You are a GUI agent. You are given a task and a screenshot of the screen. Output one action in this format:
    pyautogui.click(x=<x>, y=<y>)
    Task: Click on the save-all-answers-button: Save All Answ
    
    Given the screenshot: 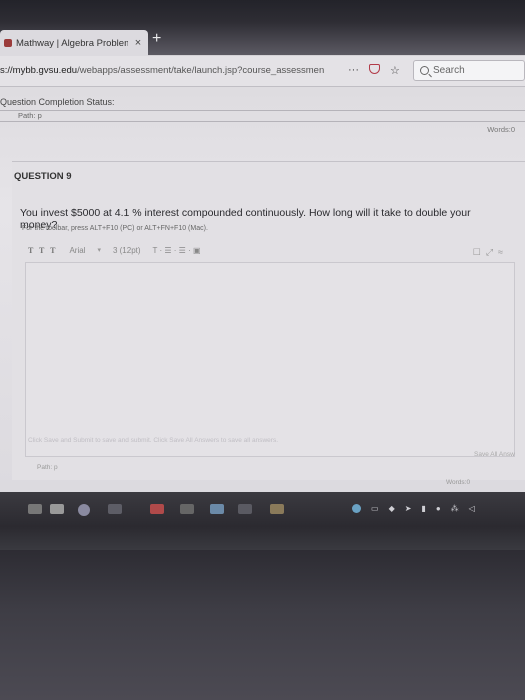 What is the action you would take?
    pyautogui.click(x=494, y=454)
    